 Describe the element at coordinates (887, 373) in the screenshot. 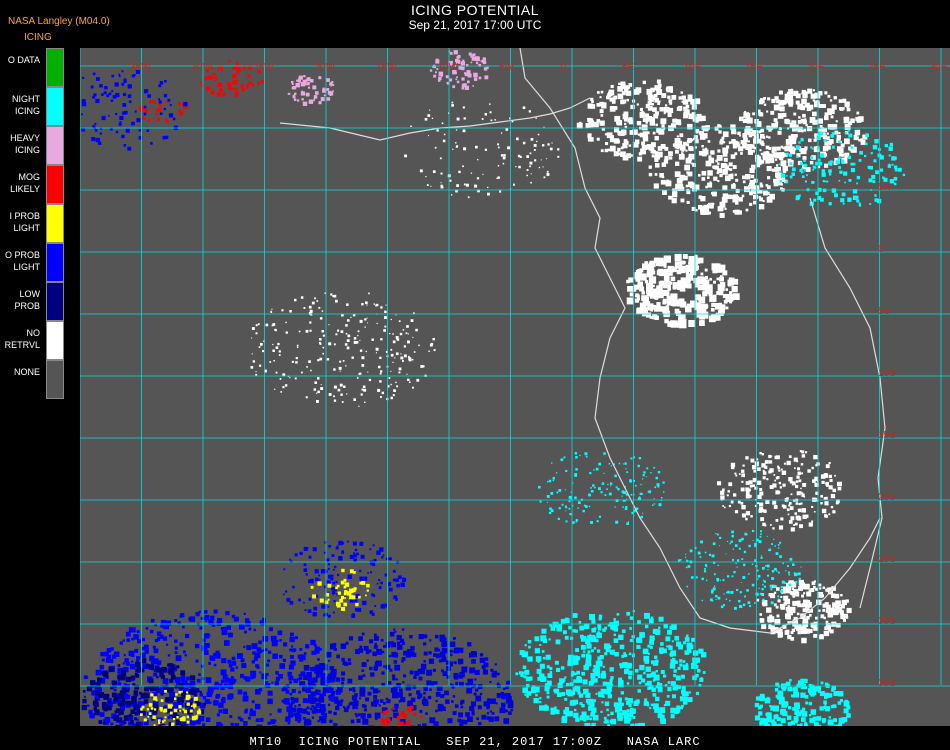

I see `latitude-label: 10S` at that location.